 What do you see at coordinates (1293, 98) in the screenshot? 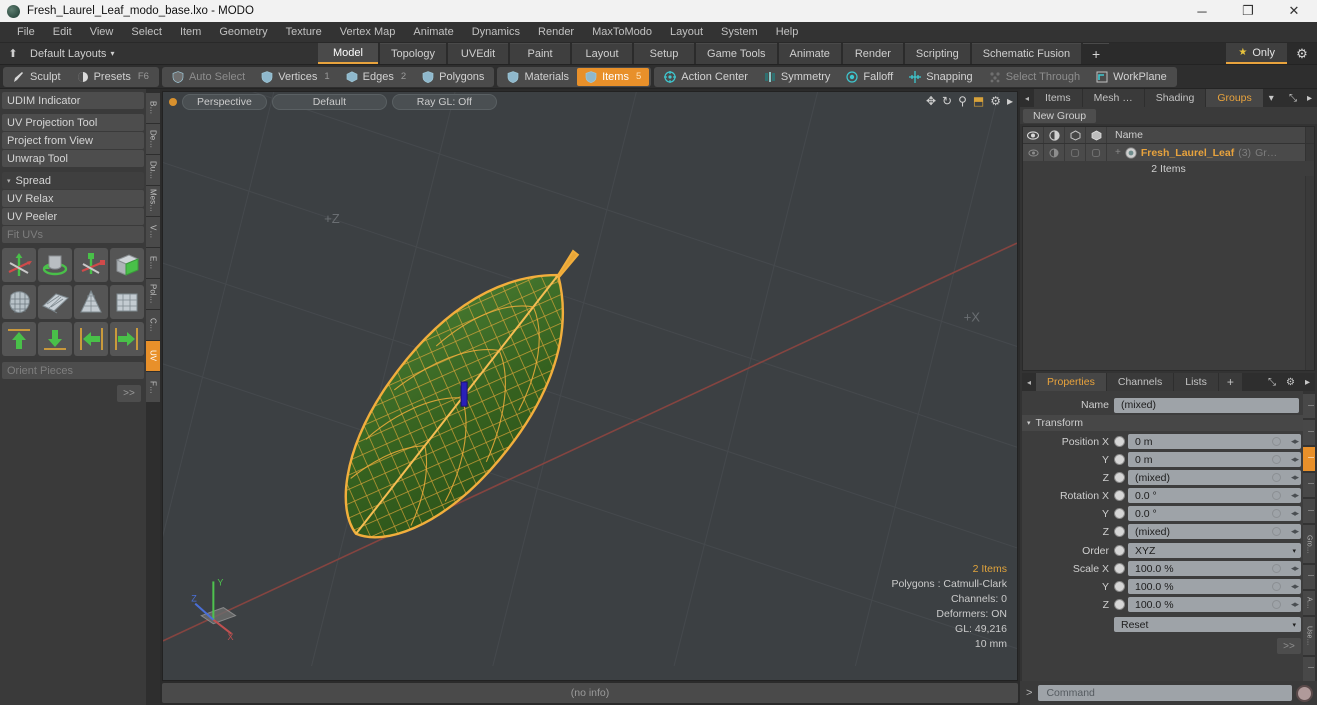
I see `panel-expand-icon: ⤡` at bounding box center [1293, 98].